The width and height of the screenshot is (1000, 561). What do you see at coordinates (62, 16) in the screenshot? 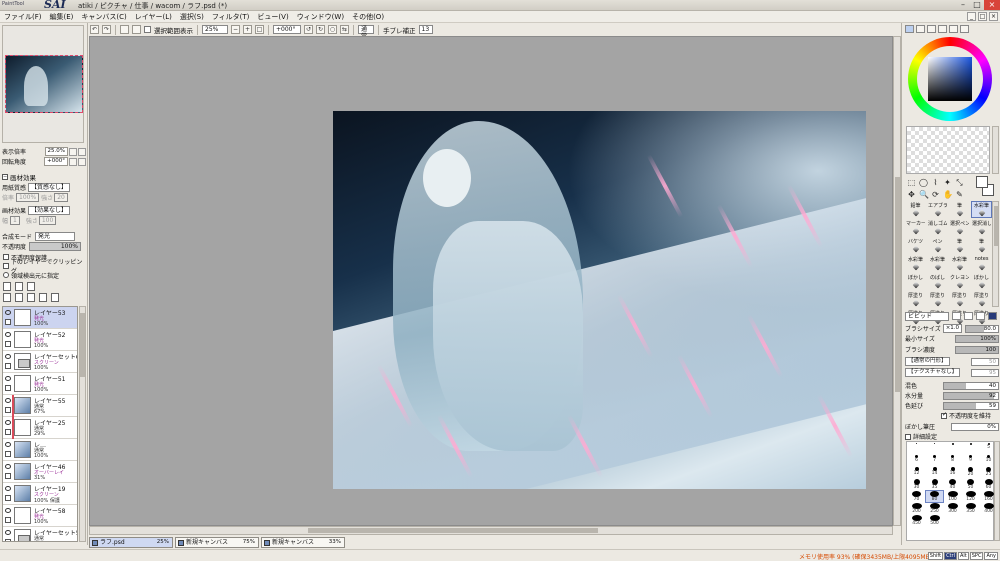
I see `menu-edit: 編集(E)` at bounding box center [62, 16].